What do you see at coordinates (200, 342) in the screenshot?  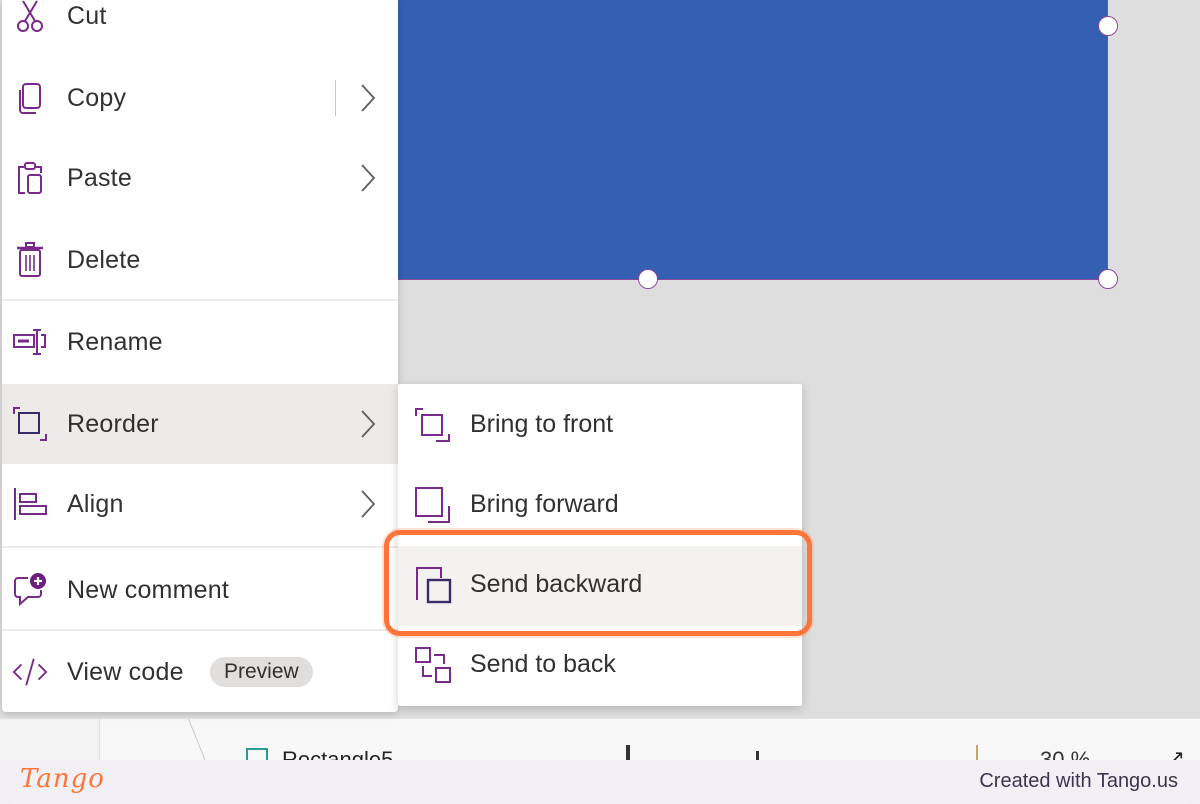 I see `menu-item-rename: Rename` at bounding box center [200, 342].